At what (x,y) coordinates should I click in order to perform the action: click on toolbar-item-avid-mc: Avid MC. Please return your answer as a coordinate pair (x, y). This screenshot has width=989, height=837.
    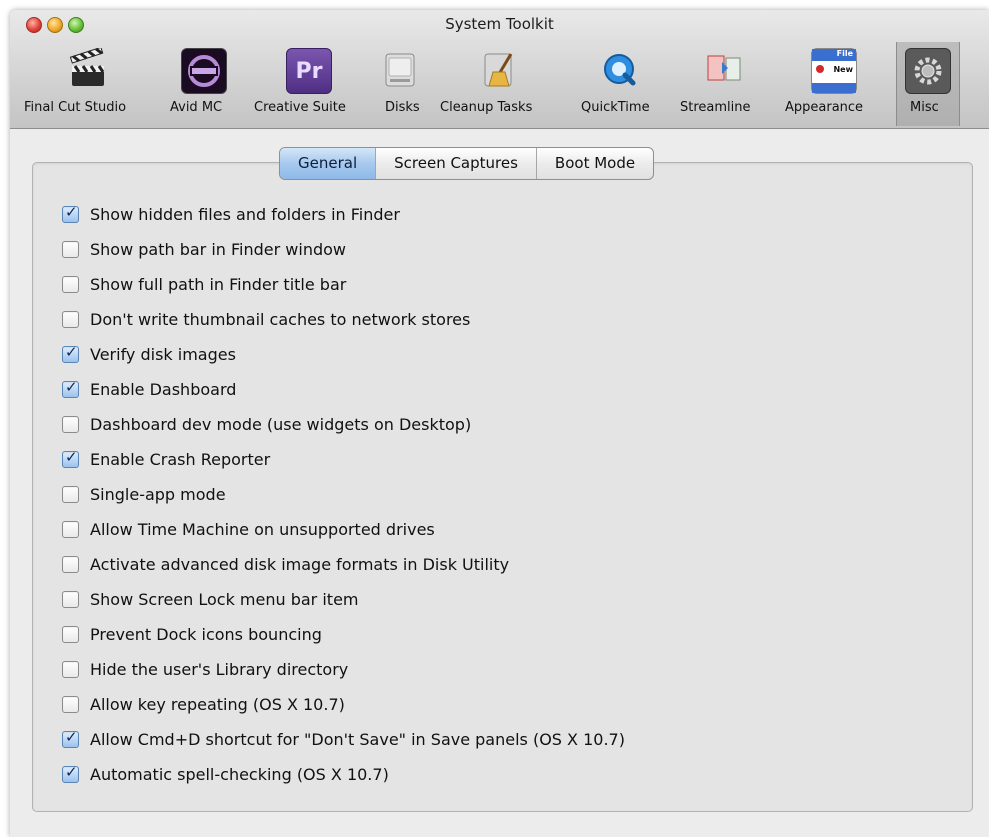
    Looking at the image, I should click on (204, 84).